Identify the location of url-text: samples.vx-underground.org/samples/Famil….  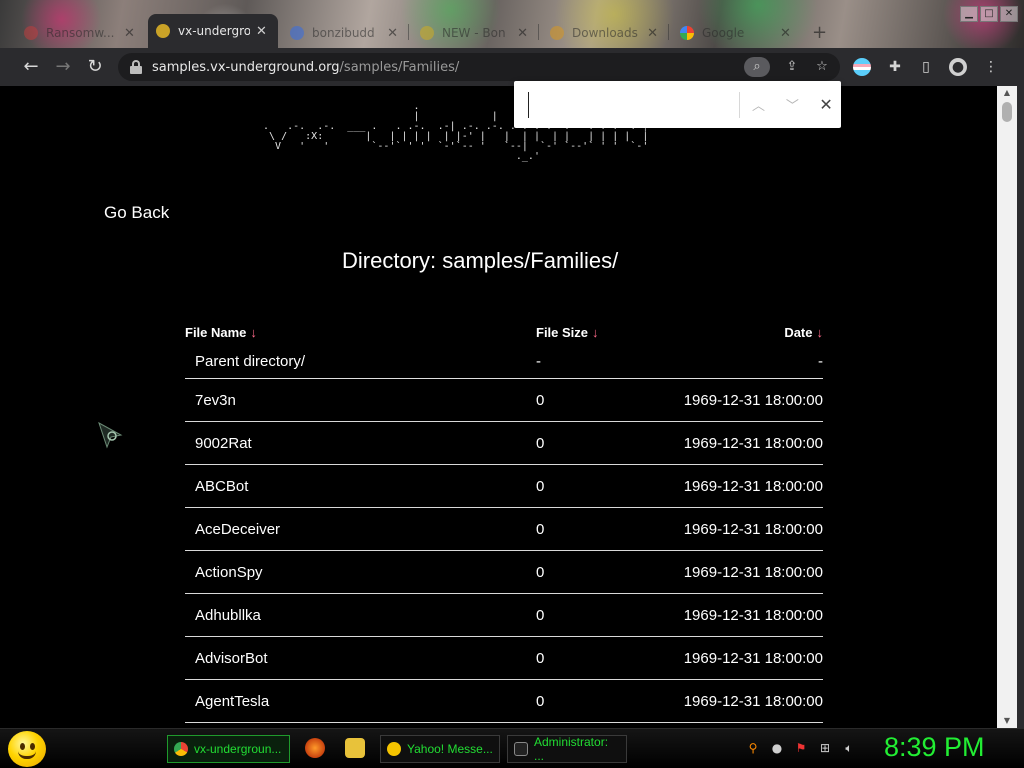
(305, 67).